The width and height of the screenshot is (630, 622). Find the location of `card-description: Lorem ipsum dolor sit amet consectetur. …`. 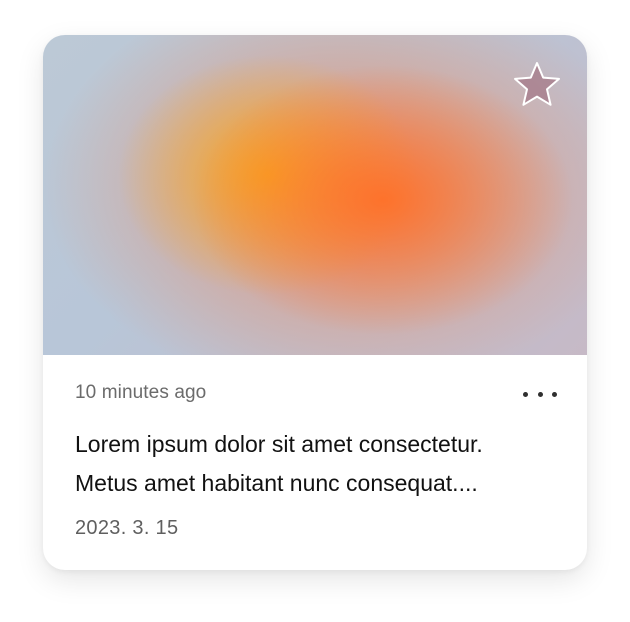

card-description: Lorem ipsum dolor sit amet consectetur. … is located at coordinates (315, 464).